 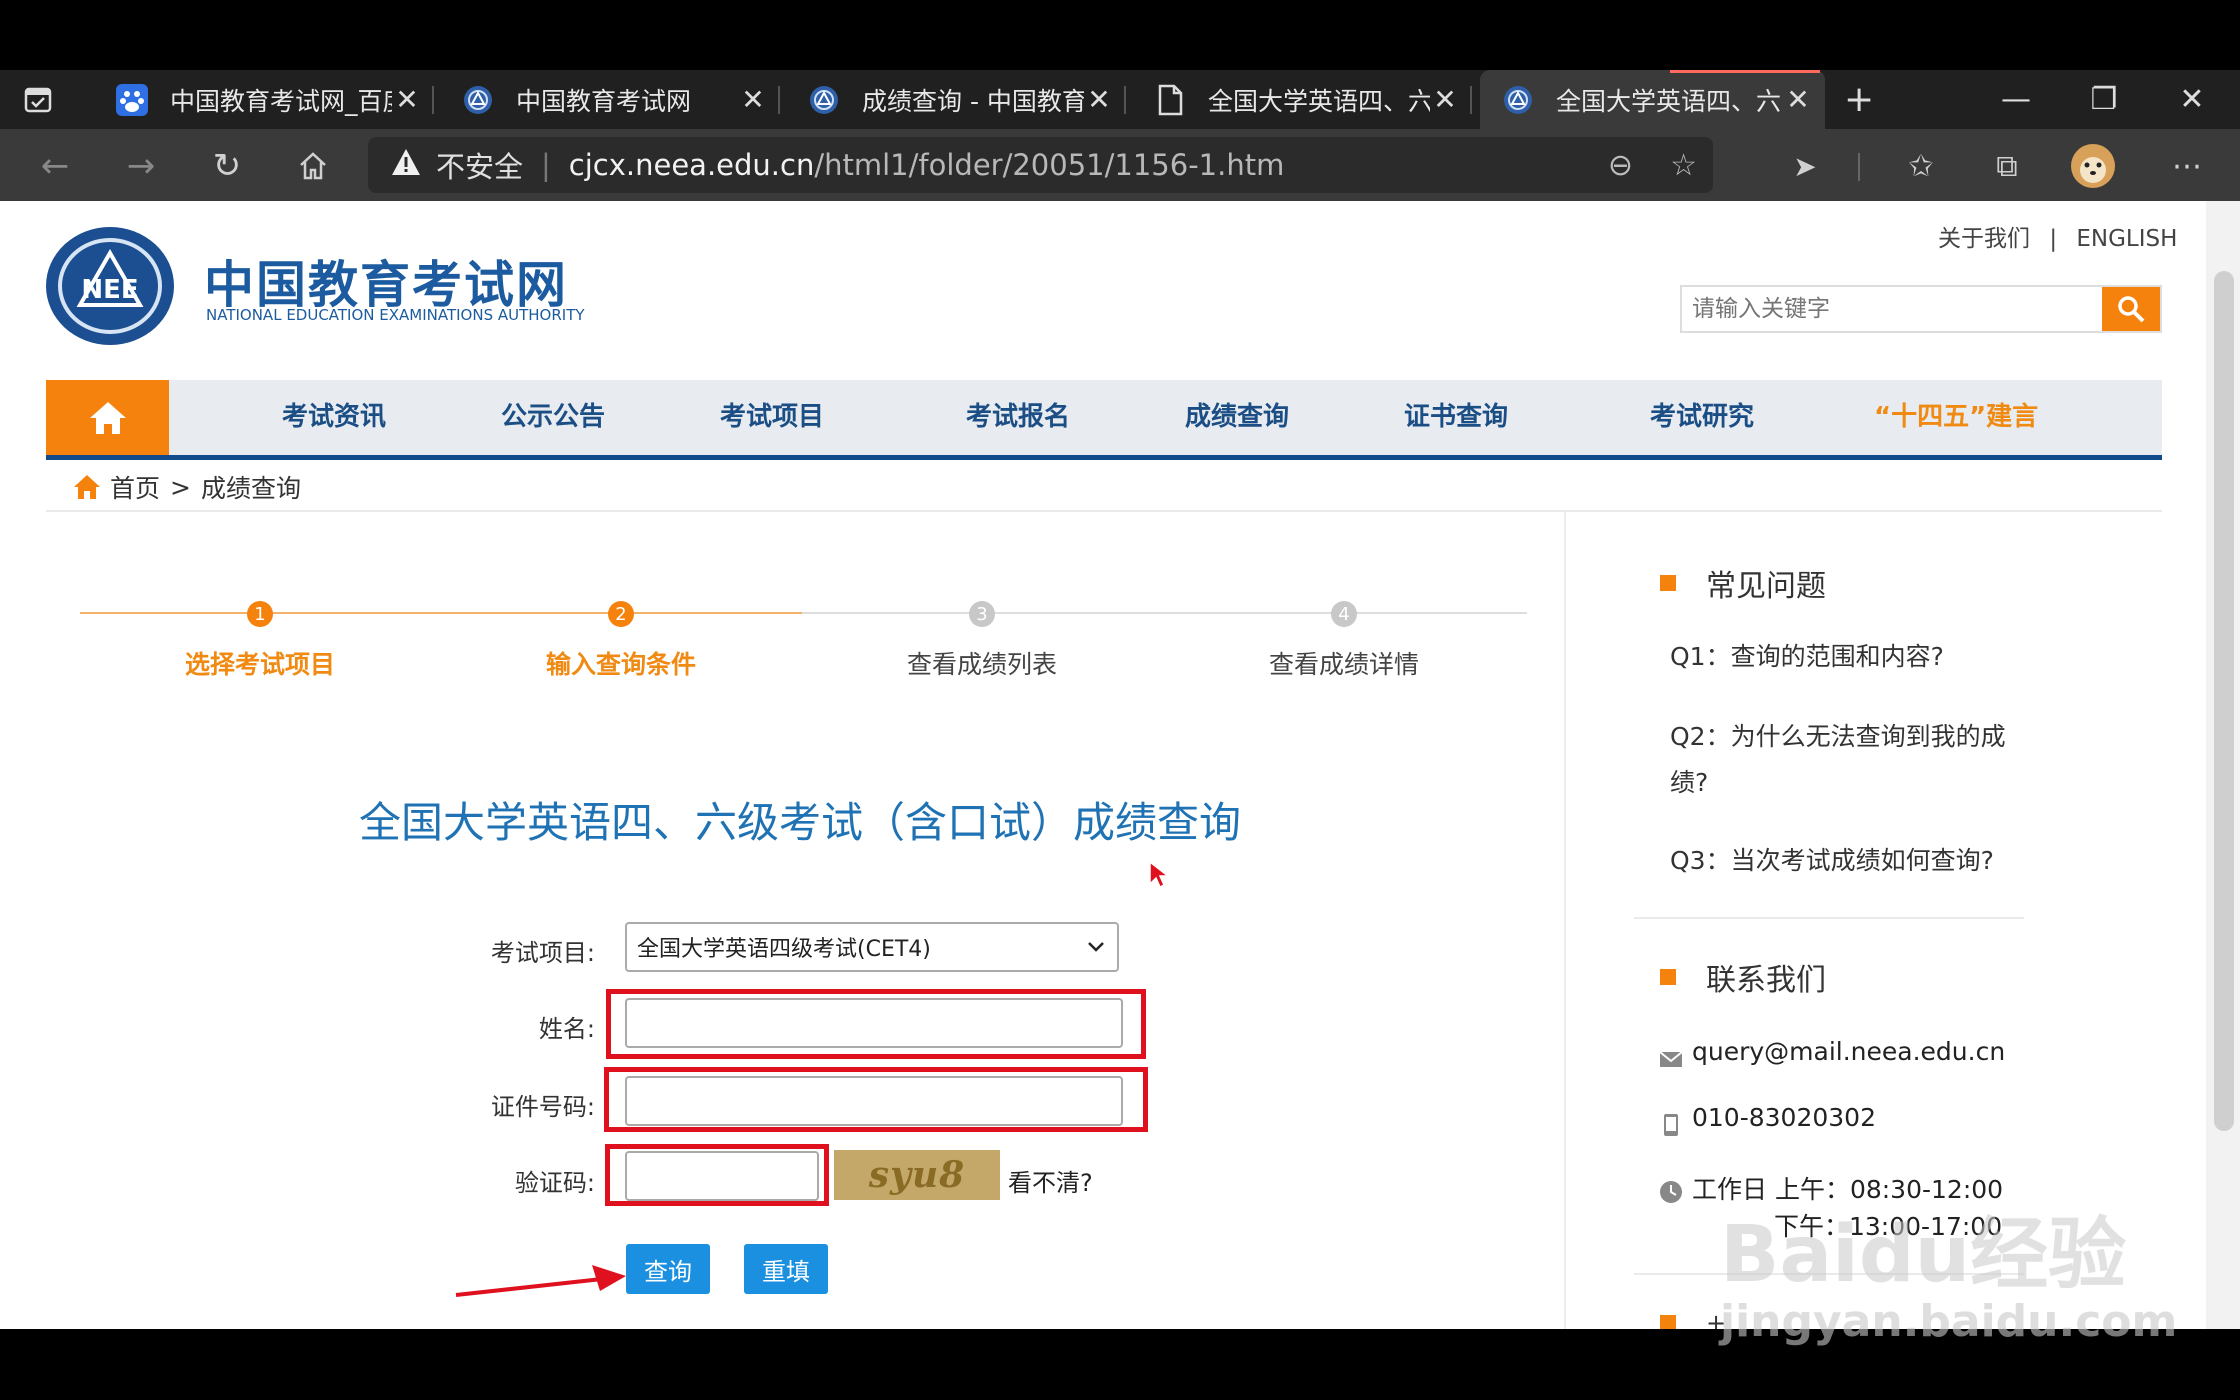 I want to click on top-links: 关于我们 | ENGLISH, so click(x=2057, y=236).